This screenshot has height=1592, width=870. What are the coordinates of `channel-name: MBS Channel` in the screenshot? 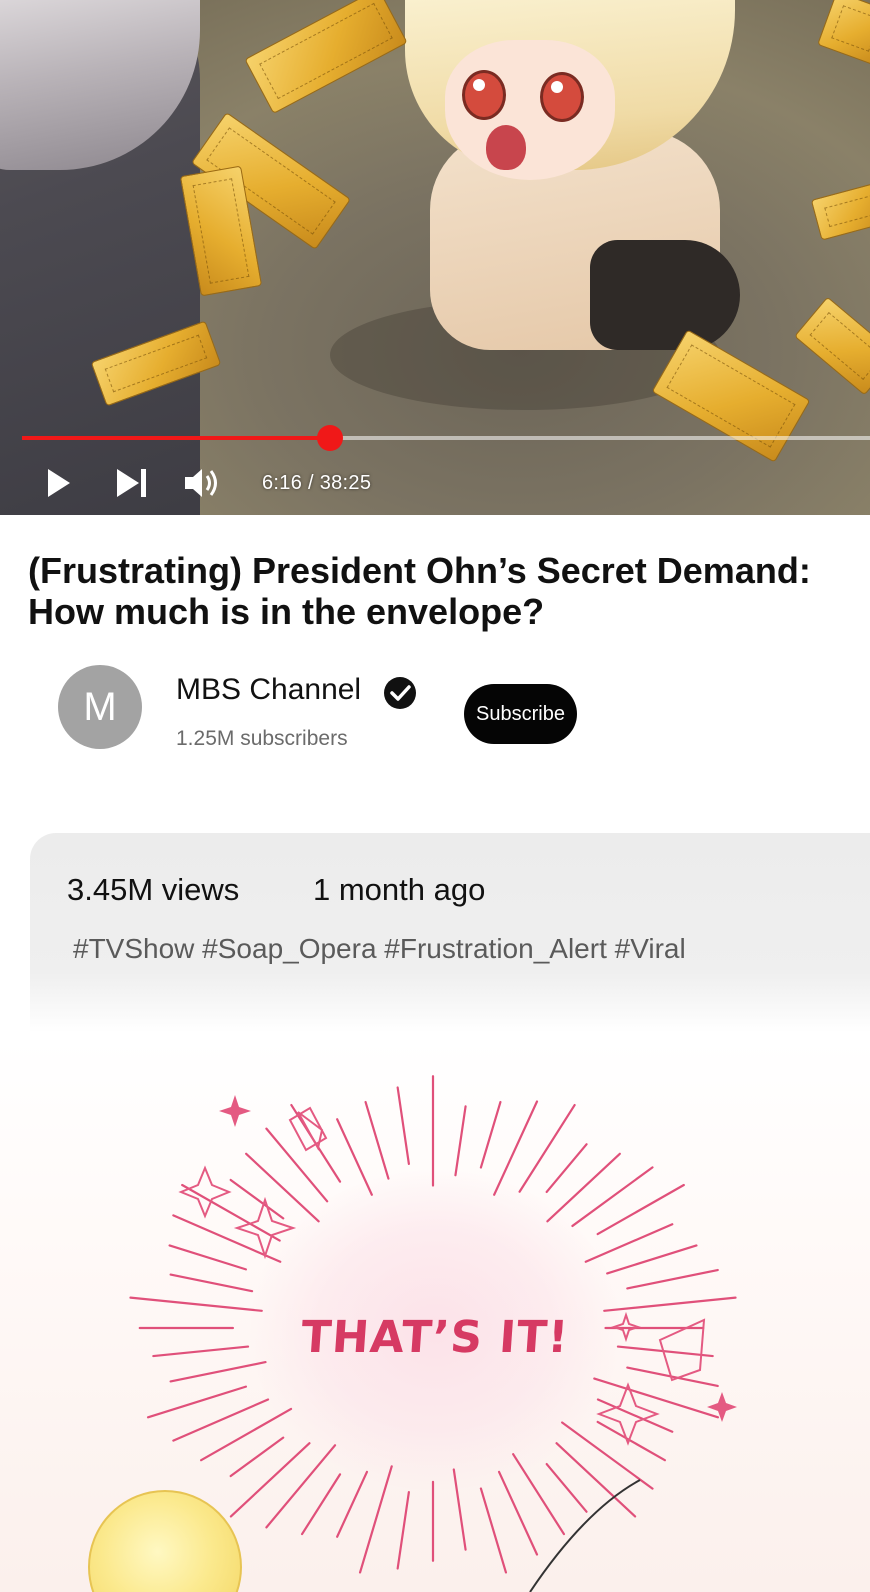 It's located at (268, 690).